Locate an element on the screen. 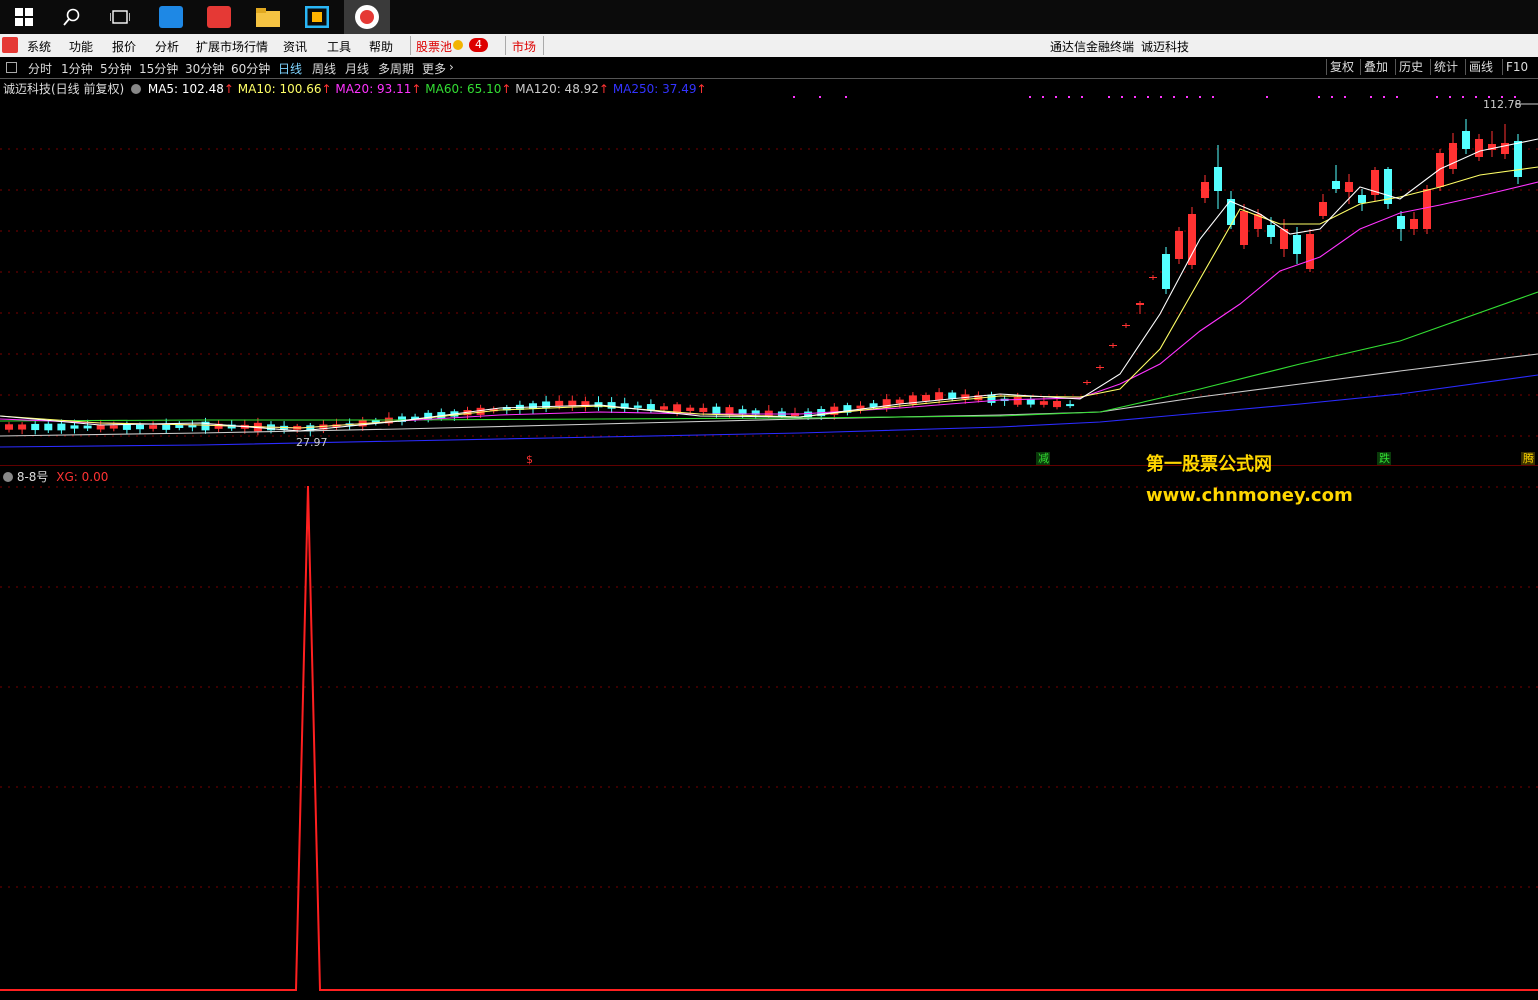  app-teal-icon is located at coordinates (317, 17).